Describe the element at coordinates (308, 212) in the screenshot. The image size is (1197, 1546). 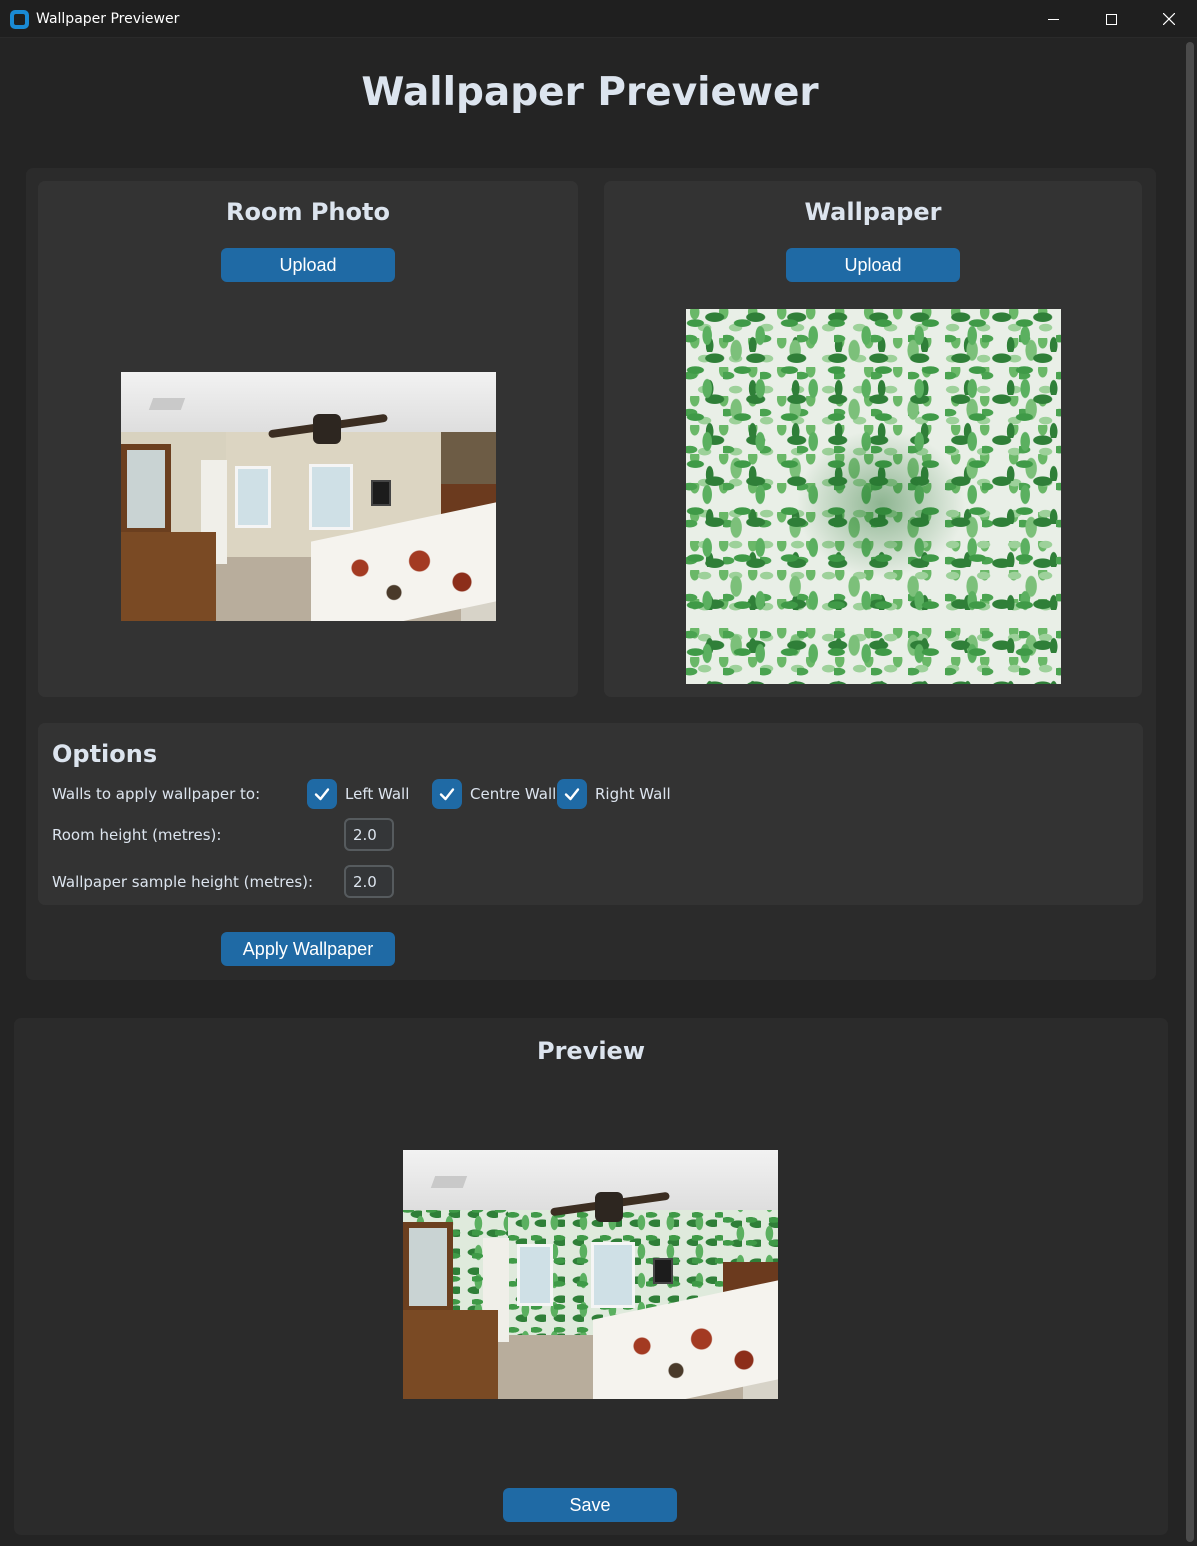
I see `room-photo-title: Room Photo` at that location.